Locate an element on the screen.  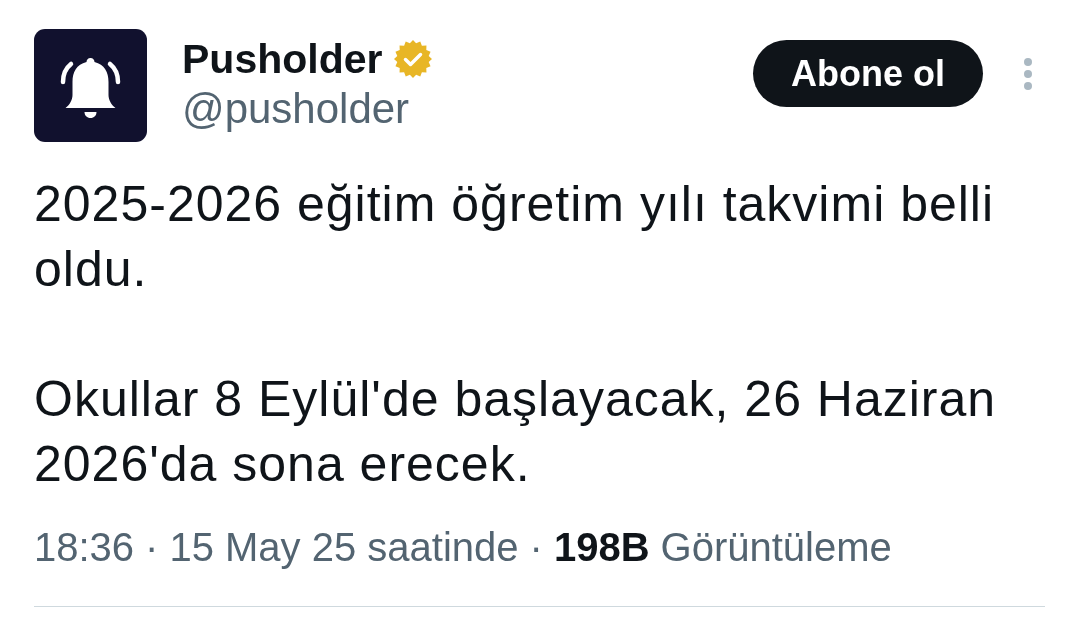
author-name: Pusholder is located at coordinates (282, 59).